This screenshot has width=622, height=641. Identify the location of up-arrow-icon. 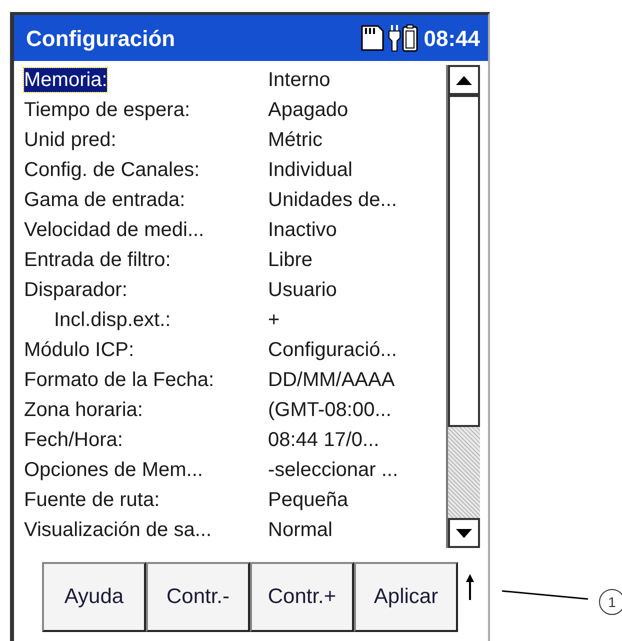
(470, 587).